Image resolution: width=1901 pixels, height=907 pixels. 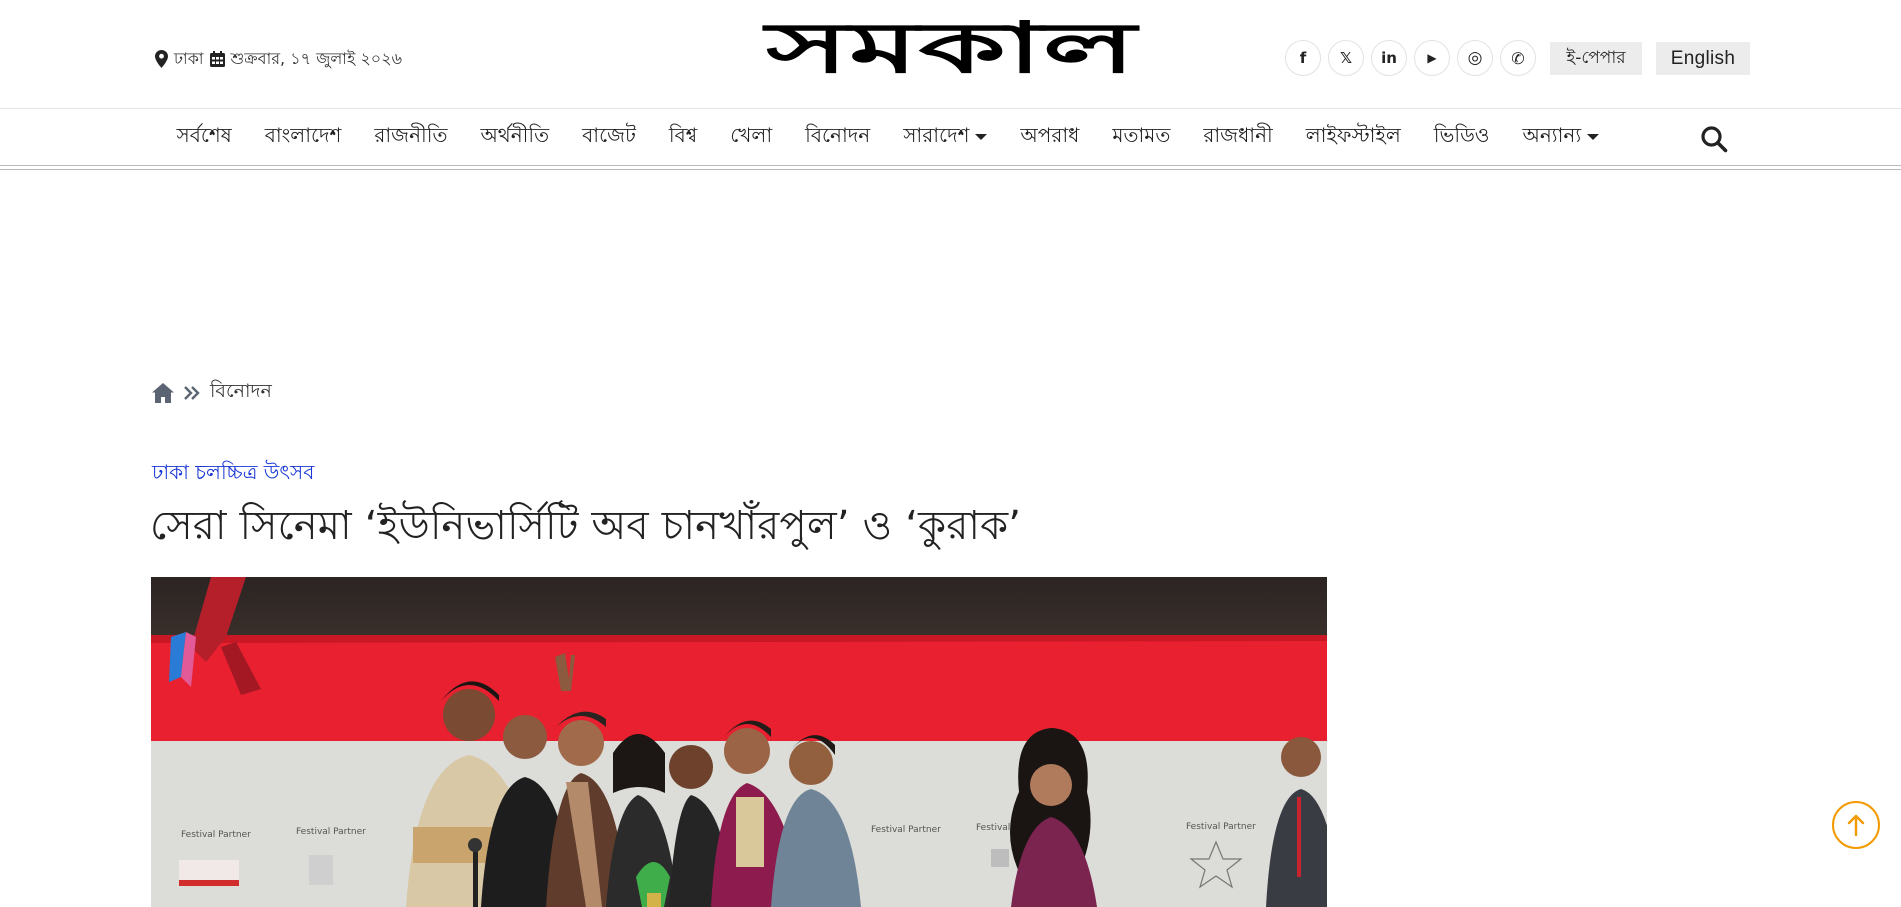 I want to click on nav-item-latest: সর্বশেষ, so click(x=204, y=137).